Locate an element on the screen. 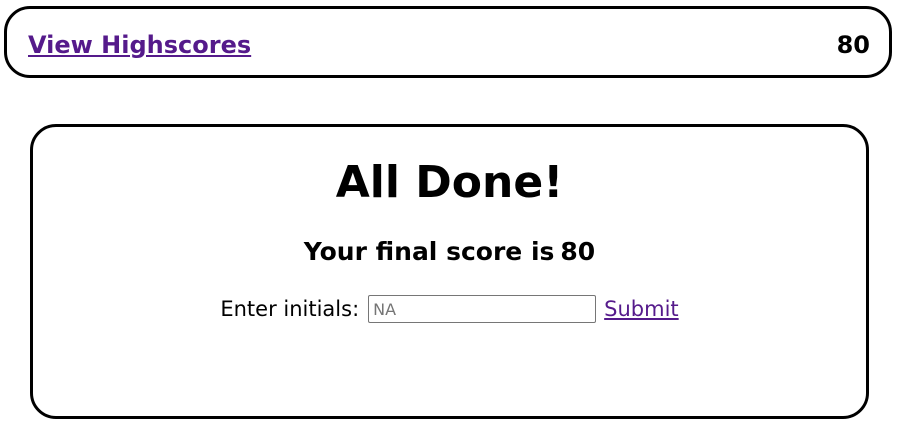  final-score-value: 80 is located at coordinates (578, 251).